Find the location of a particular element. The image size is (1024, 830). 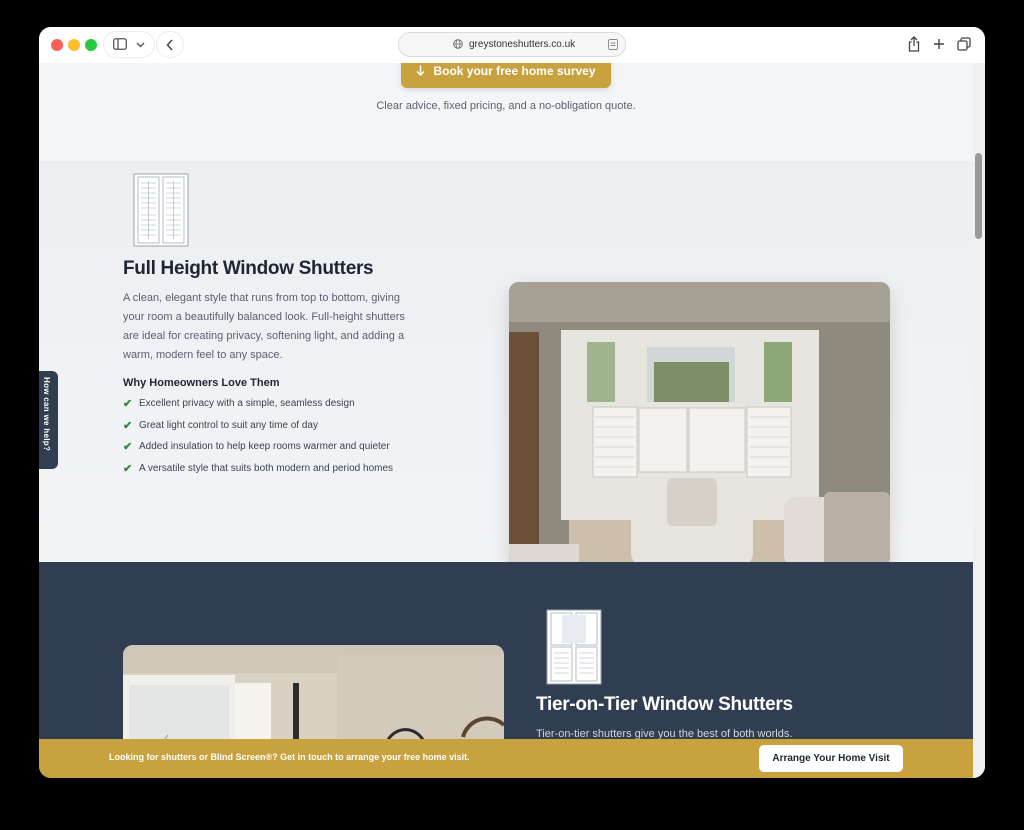

chevron-down-icon is located at coordinates (140, 45).